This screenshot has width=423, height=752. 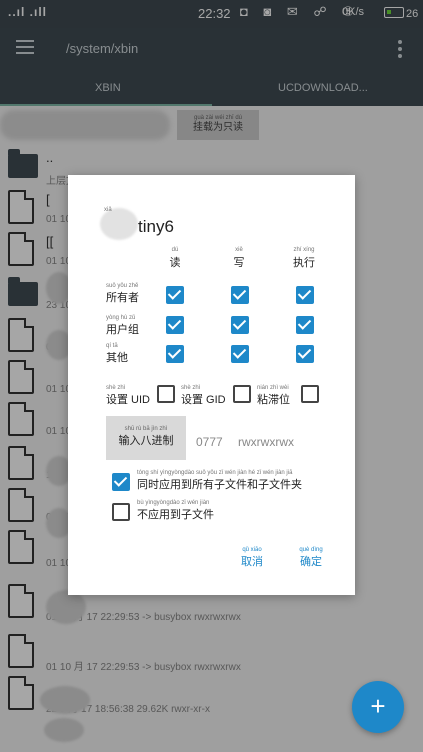 I want to click on others-execute-checkbox, so click(x=305, y=354).